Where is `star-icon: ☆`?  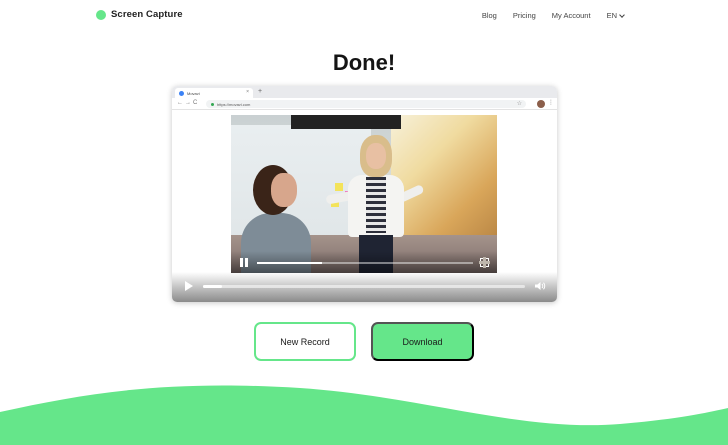
star-icon: ☆ is located at coordinates (519, 104).